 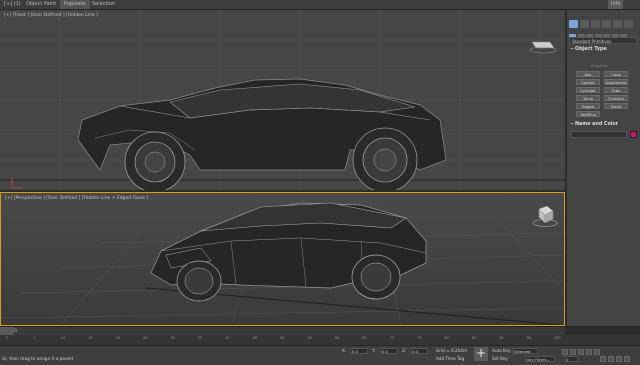 What do you see at coordinates (588, 114) in the screenshot?
I see `textplus-button: TextPlus` at bounding box center [588, 114].